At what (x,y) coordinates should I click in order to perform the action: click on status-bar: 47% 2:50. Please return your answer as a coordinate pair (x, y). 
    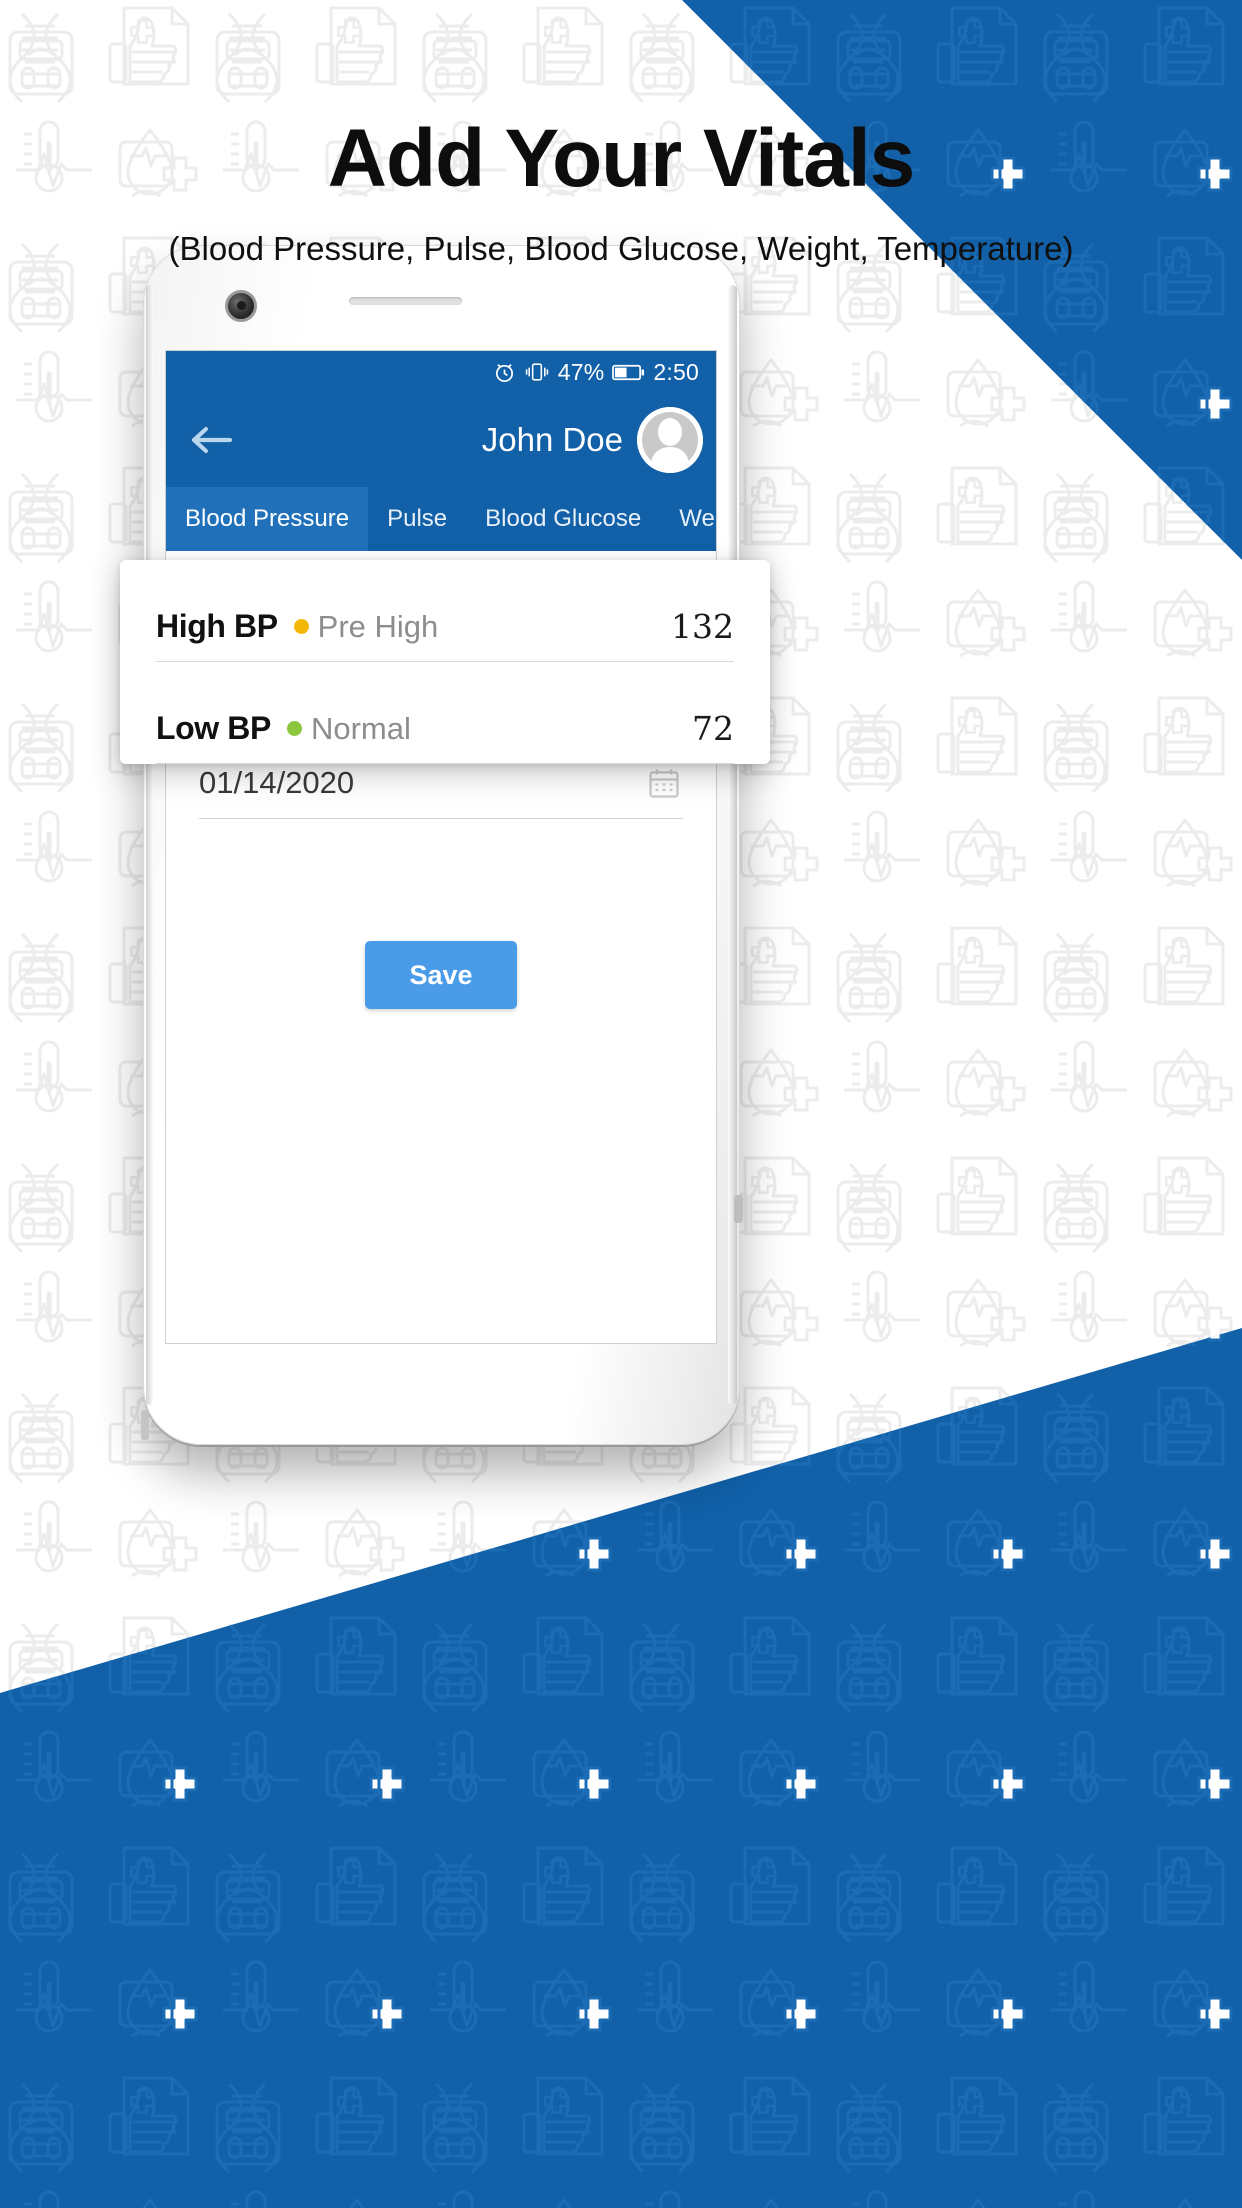
    Looking at the image, I should click on (441, 372).